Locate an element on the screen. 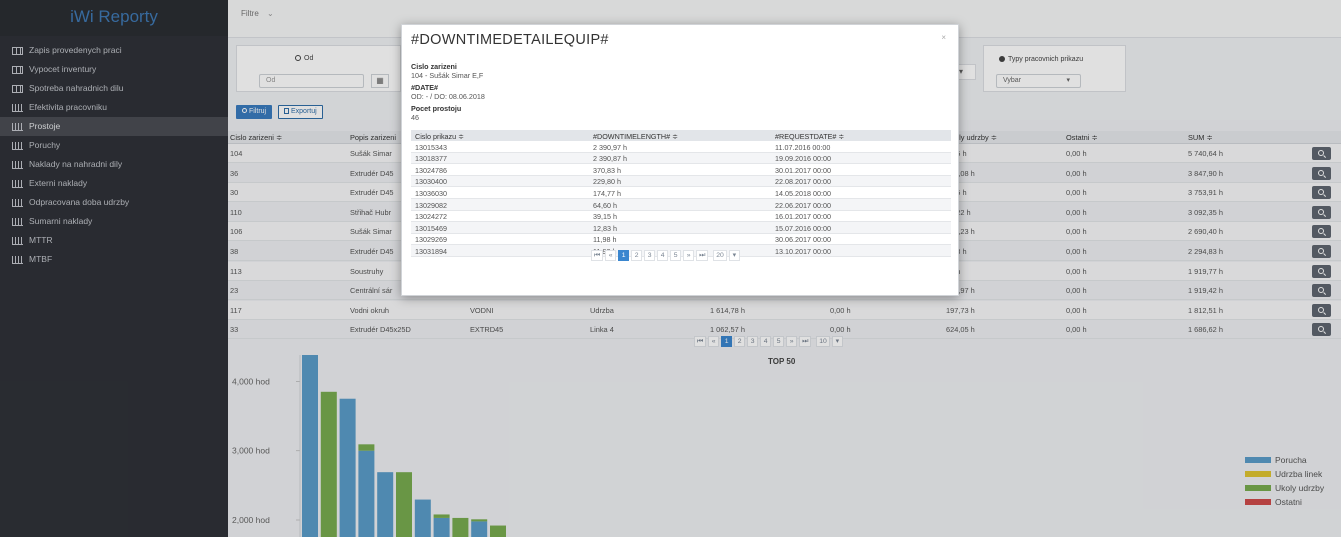  modal-table-cell: 13029082 is located at coordinates (431, 205).